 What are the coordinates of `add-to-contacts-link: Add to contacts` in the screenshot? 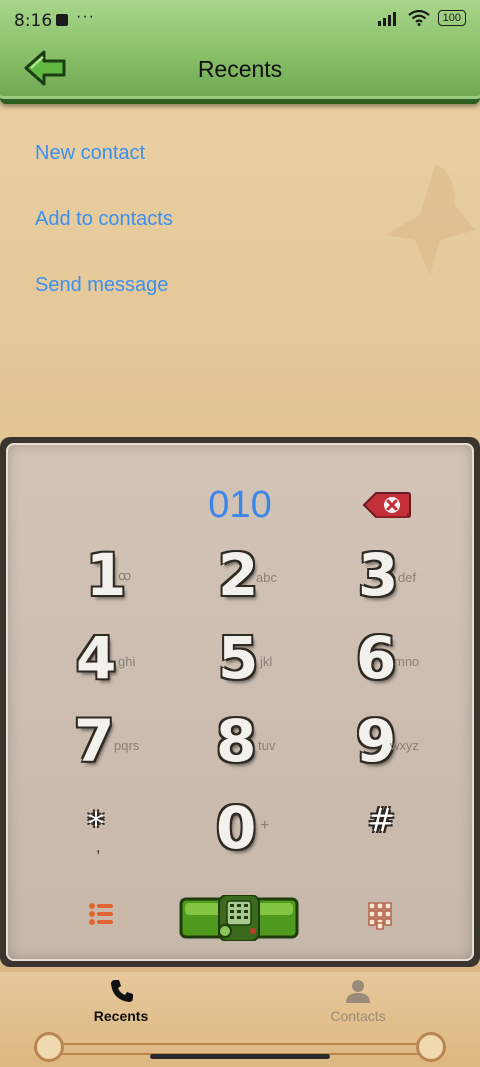 It's located at (104, 219).